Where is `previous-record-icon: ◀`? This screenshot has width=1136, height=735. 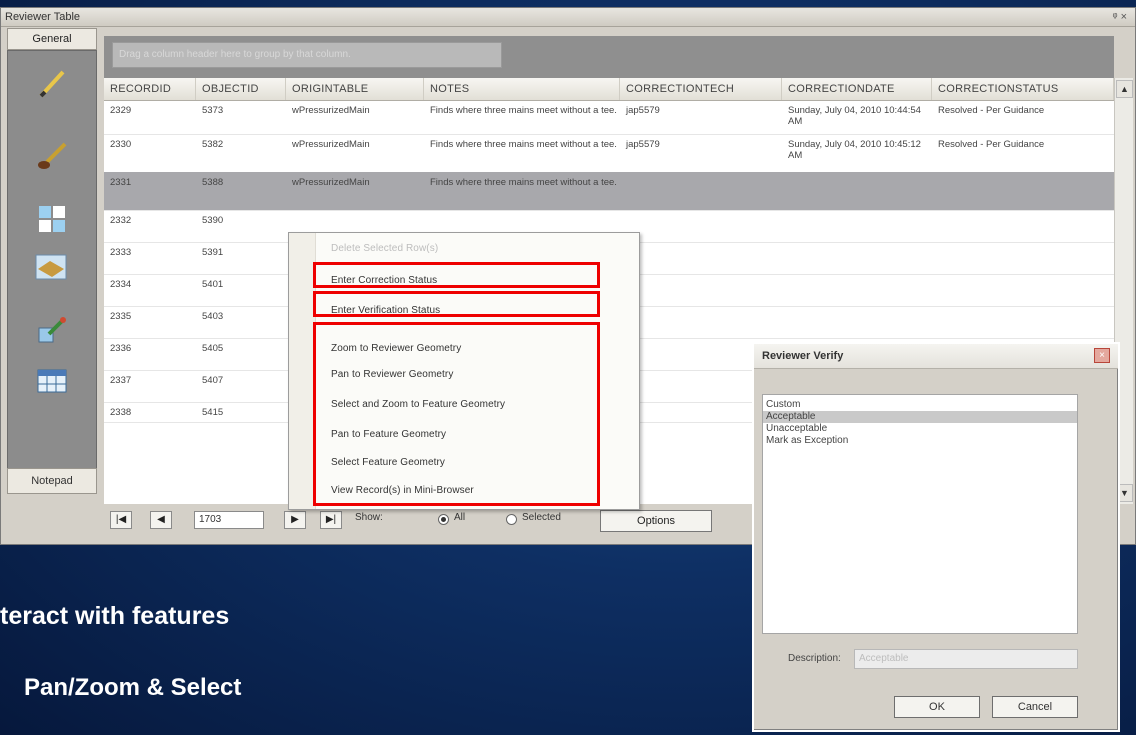
previous-record-icon: ◀ is located at coordinates (161, 520).